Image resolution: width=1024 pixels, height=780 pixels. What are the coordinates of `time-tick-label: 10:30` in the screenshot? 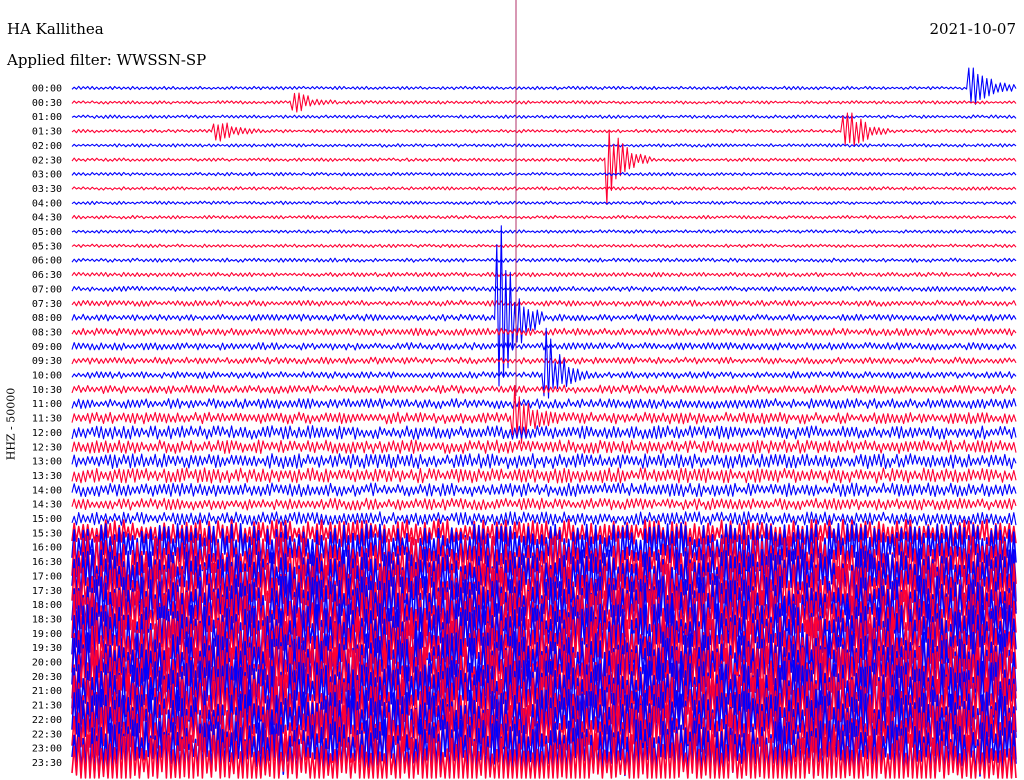 It's located at (47, 390).